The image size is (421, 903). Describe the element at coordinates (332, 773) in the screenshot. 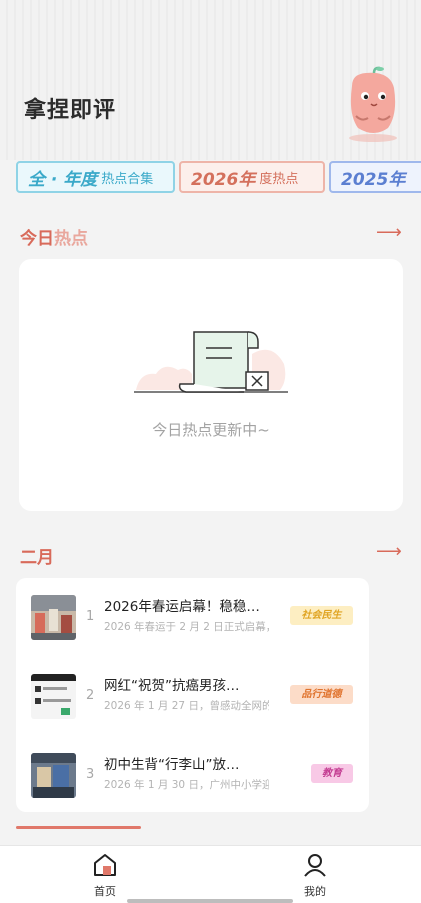

I see `category-tag: 教育` at that location.